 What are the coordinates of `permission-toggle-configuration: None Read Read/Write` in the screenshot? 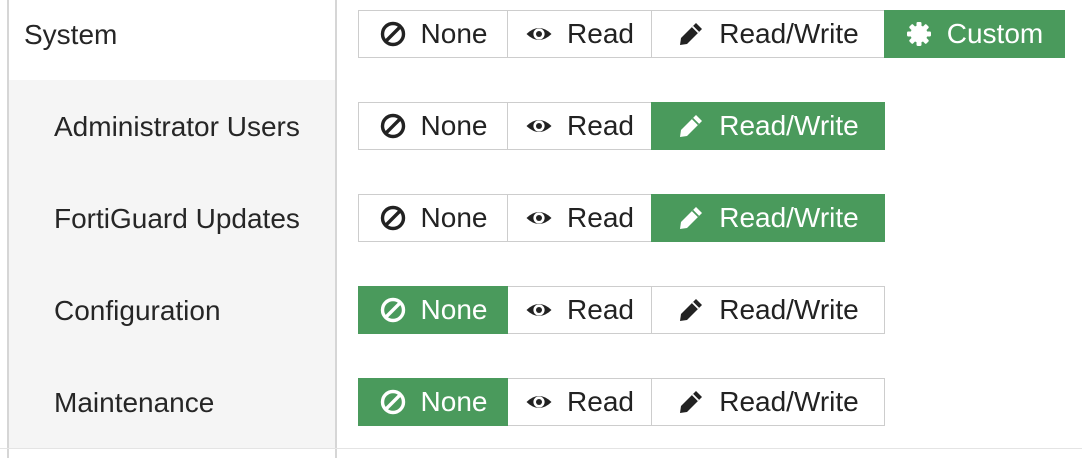 It's located at (621, 310).